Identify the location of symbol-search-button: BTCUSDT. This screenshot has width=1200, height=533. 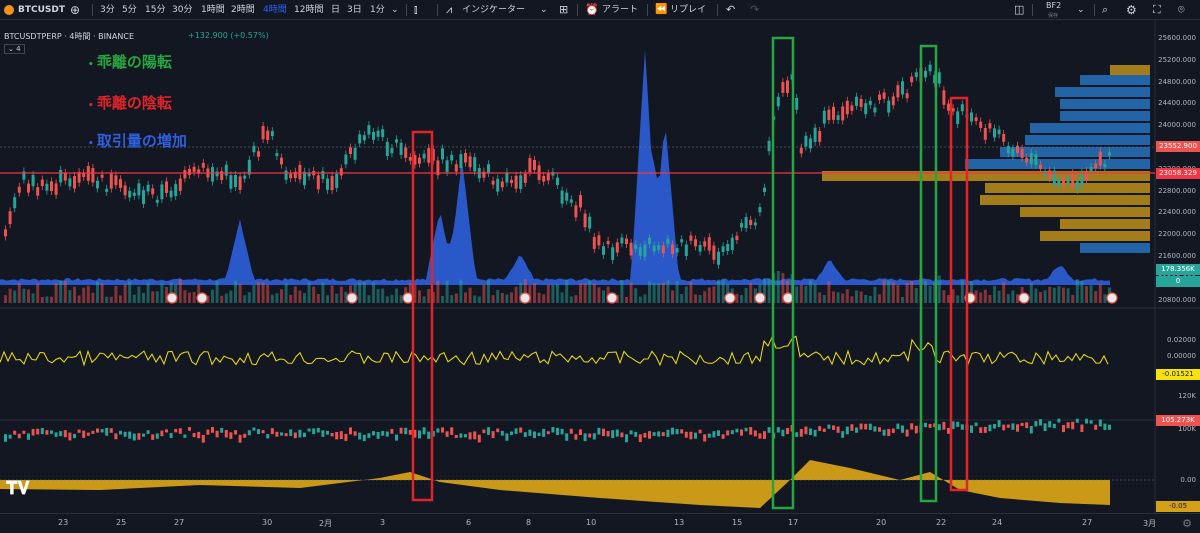
(41, 10).